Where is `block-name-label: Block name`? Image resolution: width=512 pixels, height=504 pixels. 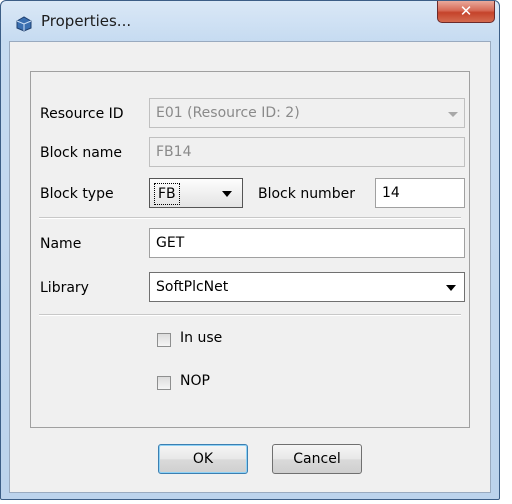
block-name-label: Block name is located at coordinates (81, 153).